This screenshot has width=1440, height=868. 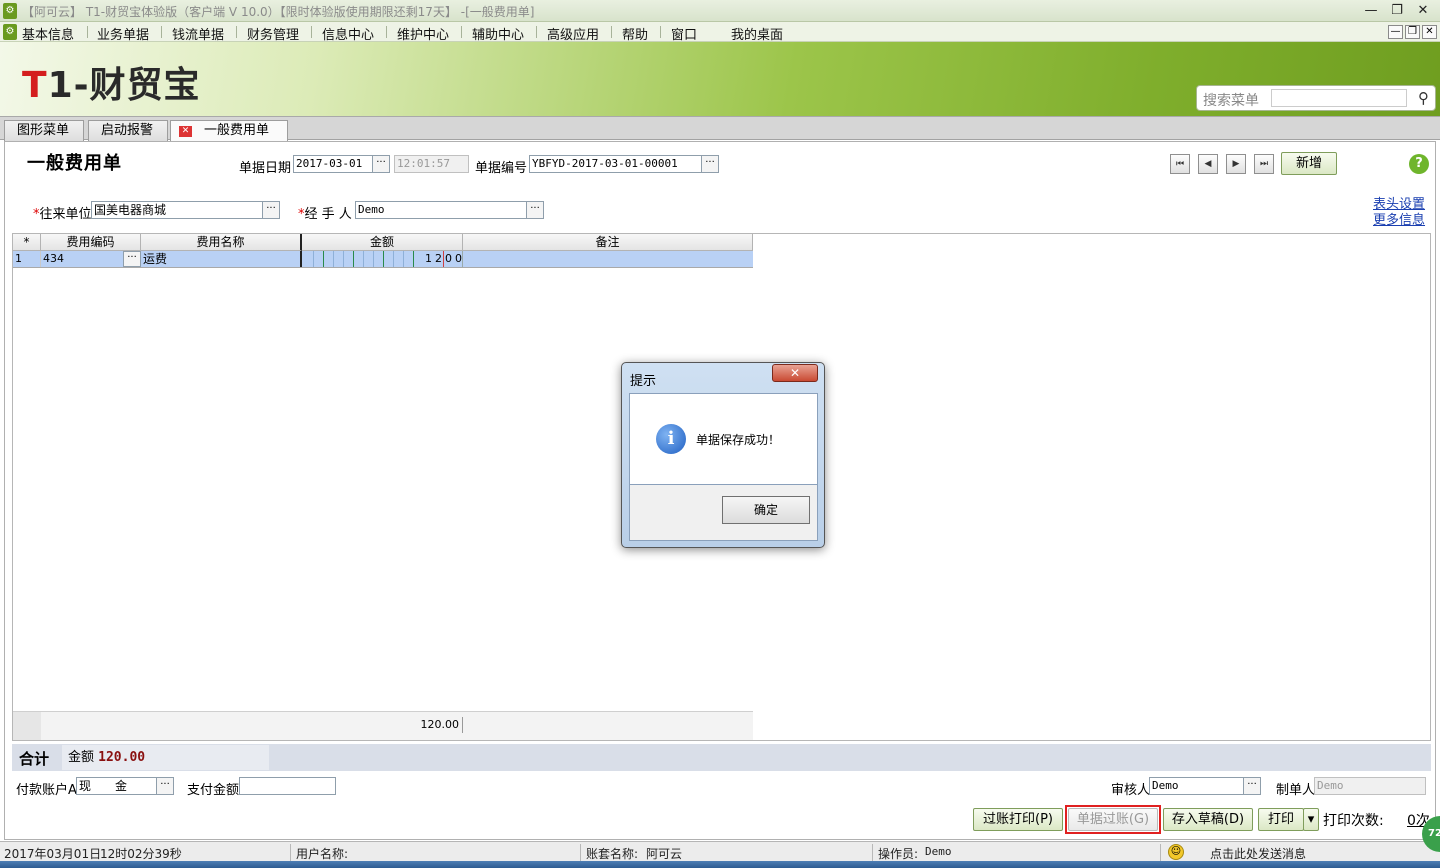 I want to click on handler-field: Demo, so click(x=441, y=210).